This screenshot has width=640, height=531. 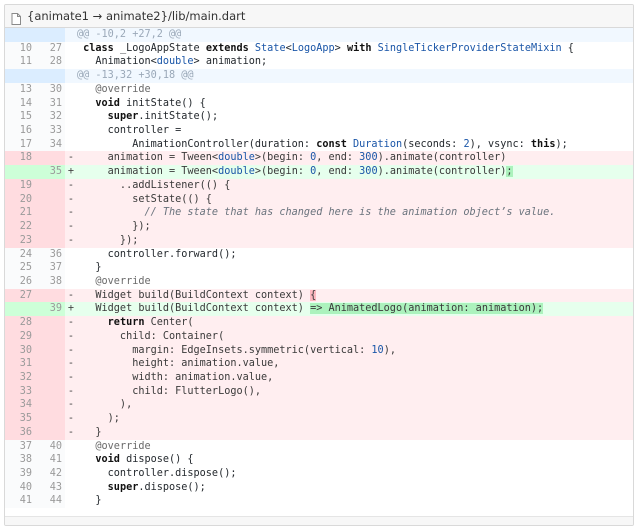 I want to click on code-text: super.initState();, so click(x=163, y=117).